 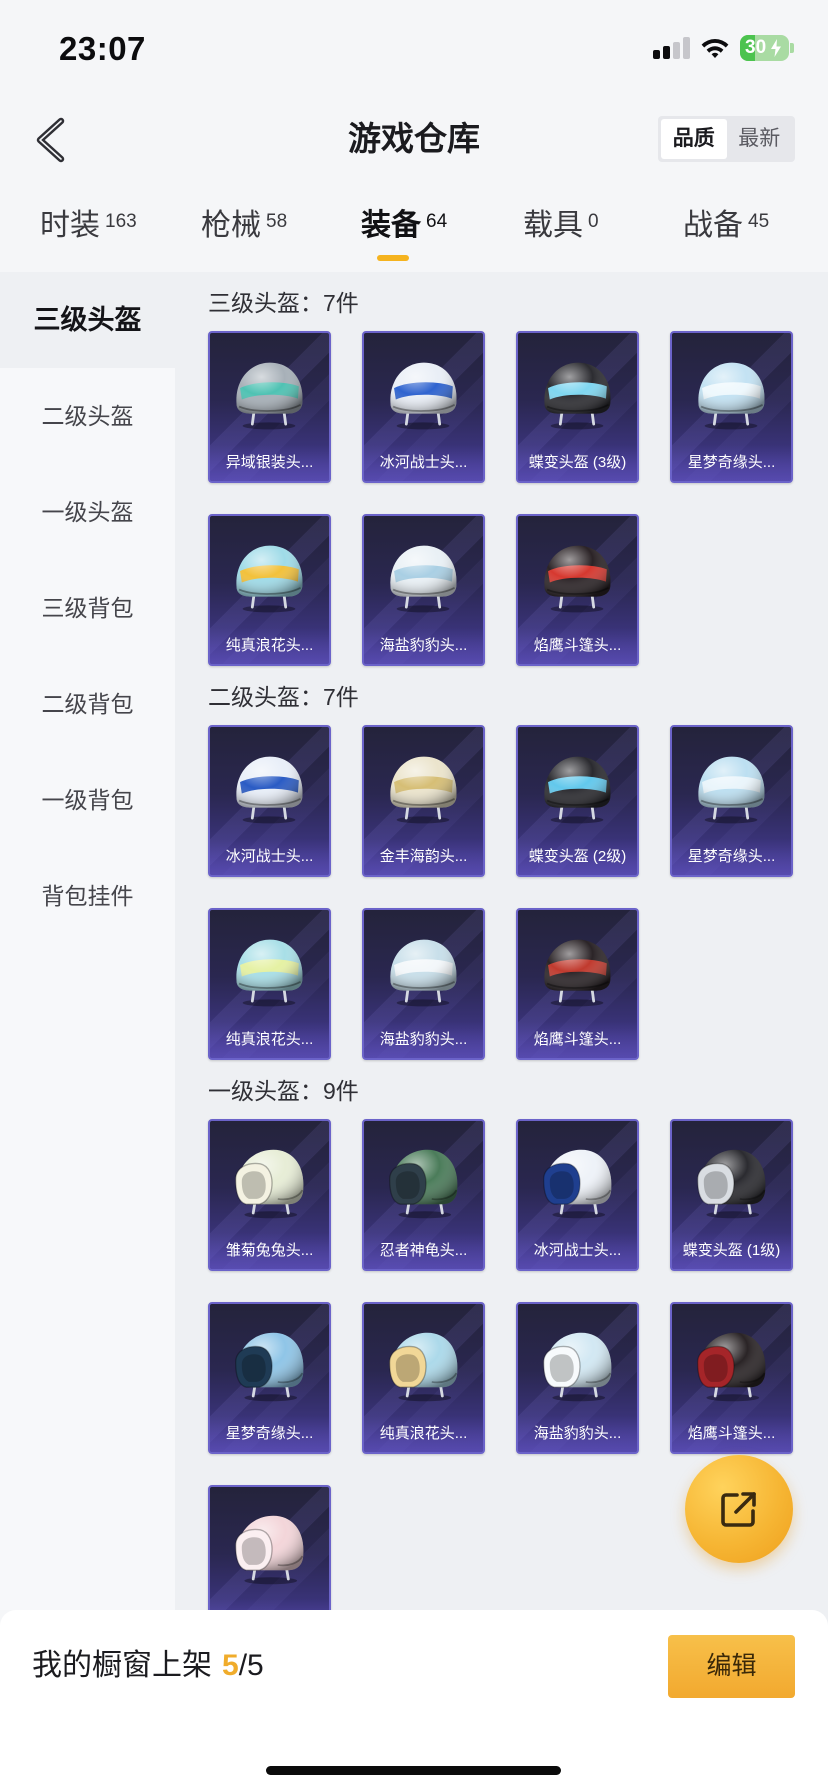 I want to click on tab-vehicles: 载具 0, so click(x=561, y=226).